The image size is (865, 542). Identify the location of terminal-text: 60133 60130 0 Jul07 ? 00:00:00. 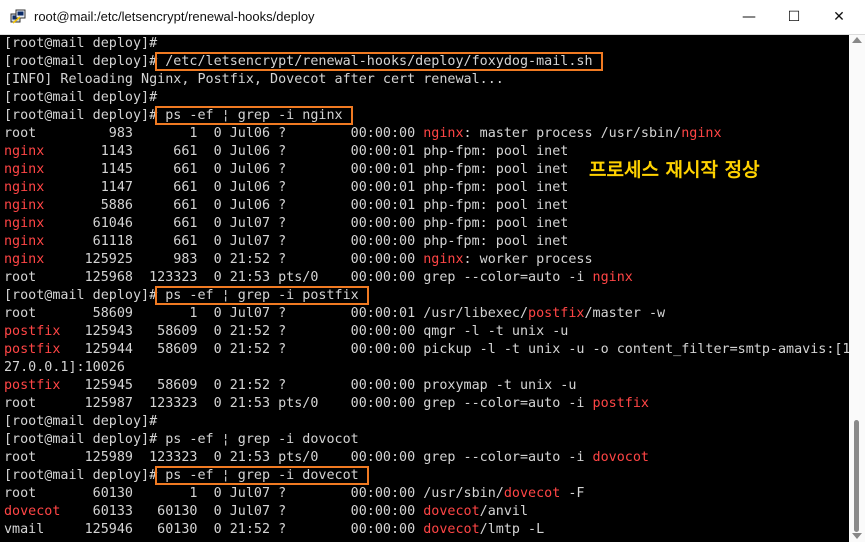
(242, 511).